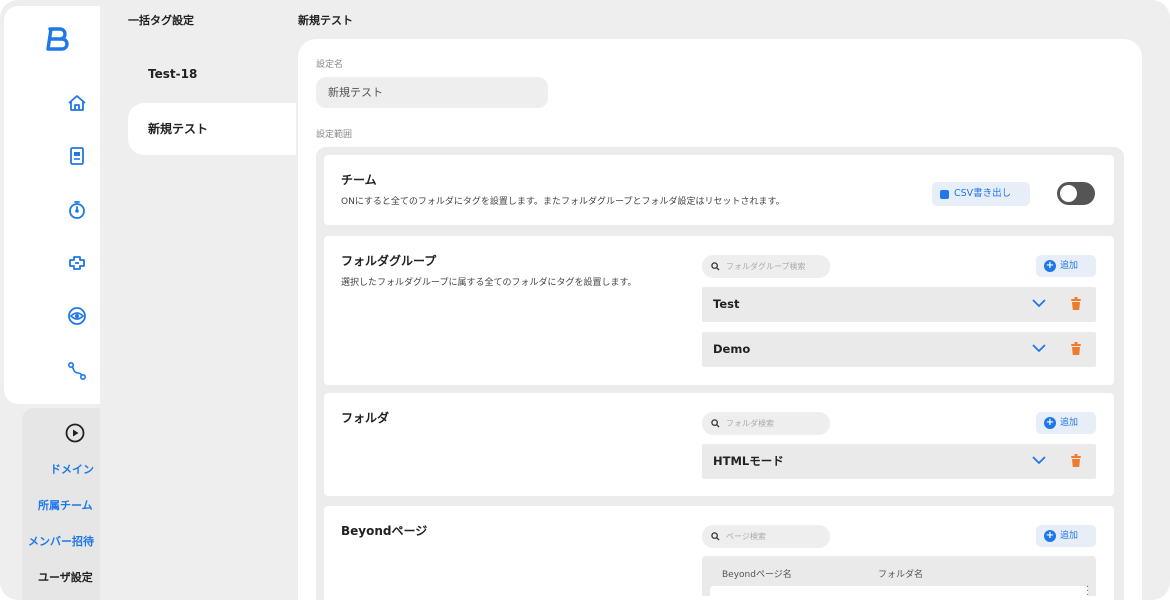  What do you see at coordinates (1069, 266) in the screenshot?
I see `folder-group-add-label: 追加` at bounding box center [1069, 266].